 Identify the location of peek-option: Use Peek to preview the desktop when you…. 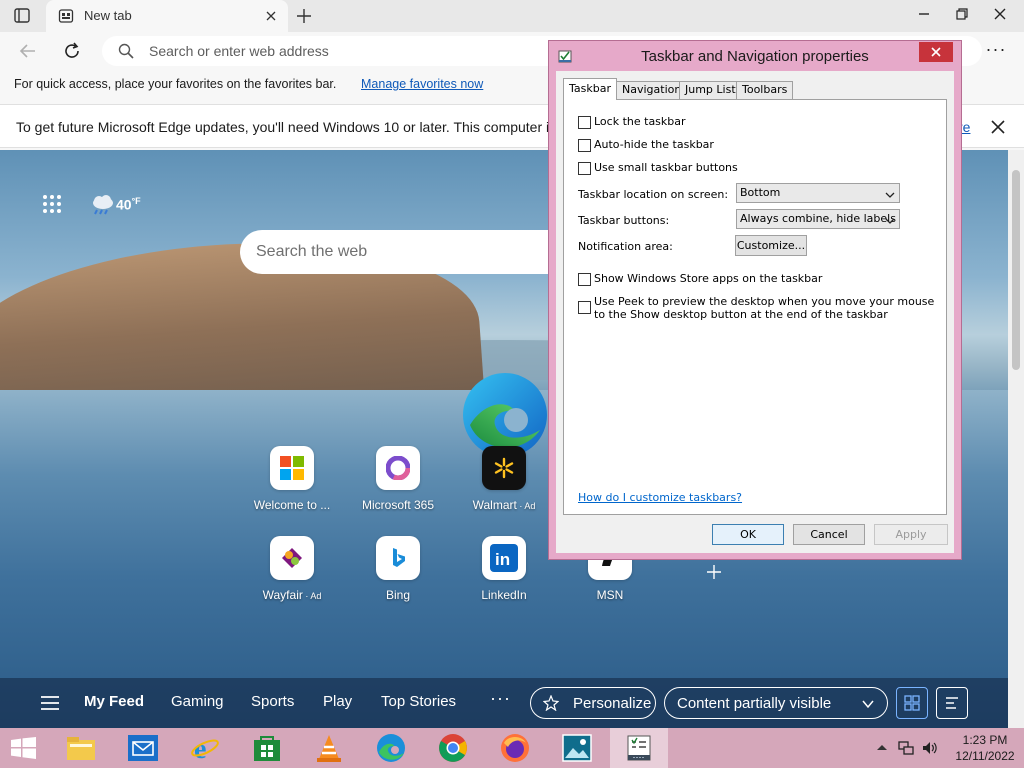
(758, 308).